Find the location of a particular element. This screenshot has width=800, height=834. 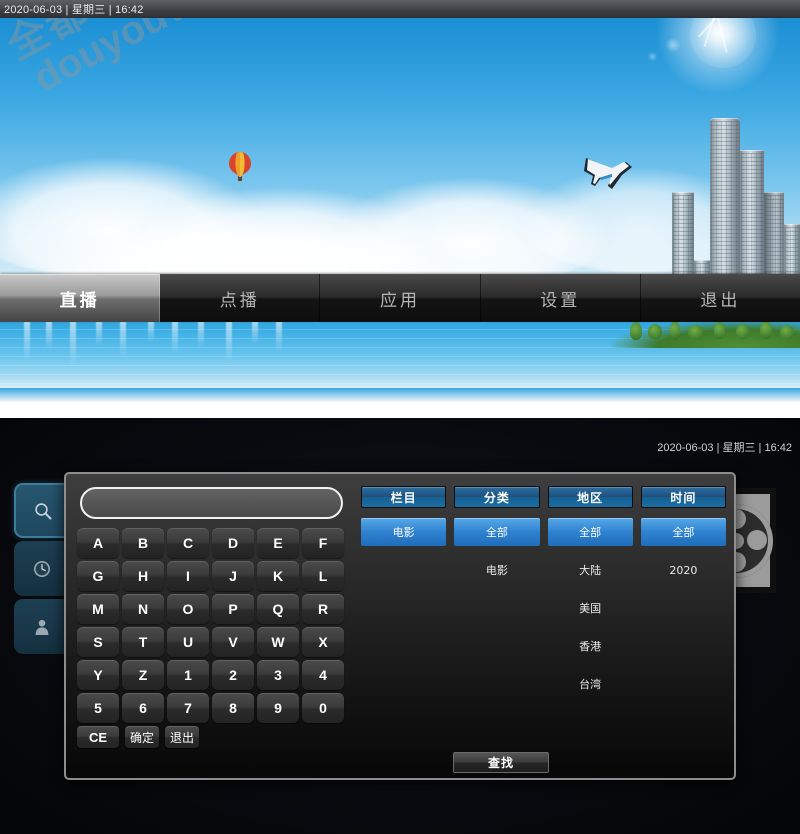

nav-label: 应用 is located at coordinates (400, 300).